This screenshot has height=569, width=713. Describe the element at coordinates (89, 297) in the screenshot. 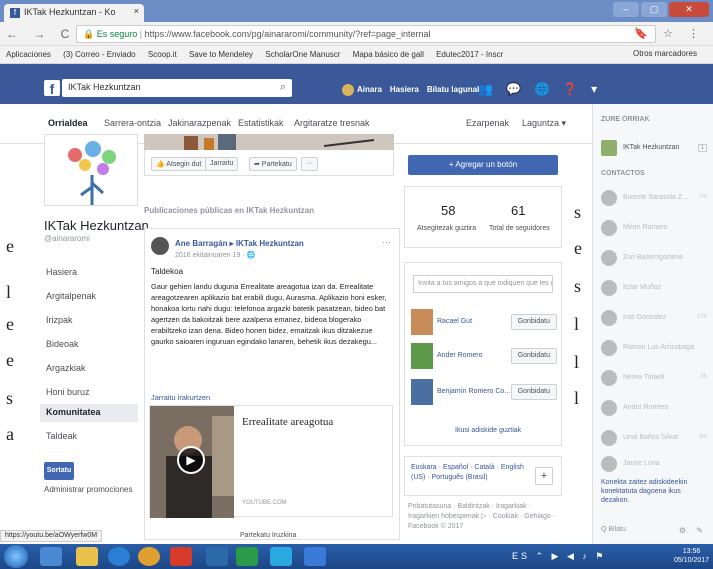

I see `left-nav-posts: Argitalpenak` at that location.